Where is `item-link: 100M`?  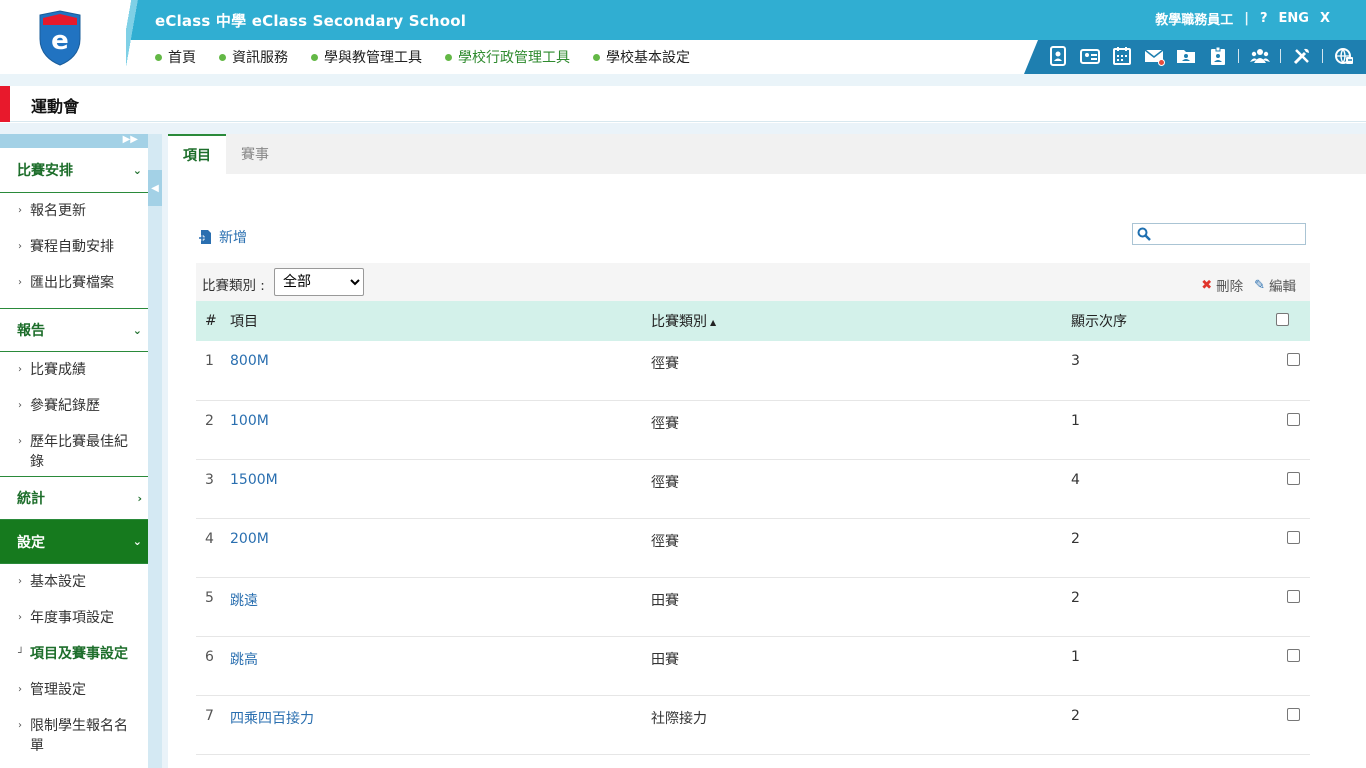
item-link: 100M is located at coordinates (249, 421).